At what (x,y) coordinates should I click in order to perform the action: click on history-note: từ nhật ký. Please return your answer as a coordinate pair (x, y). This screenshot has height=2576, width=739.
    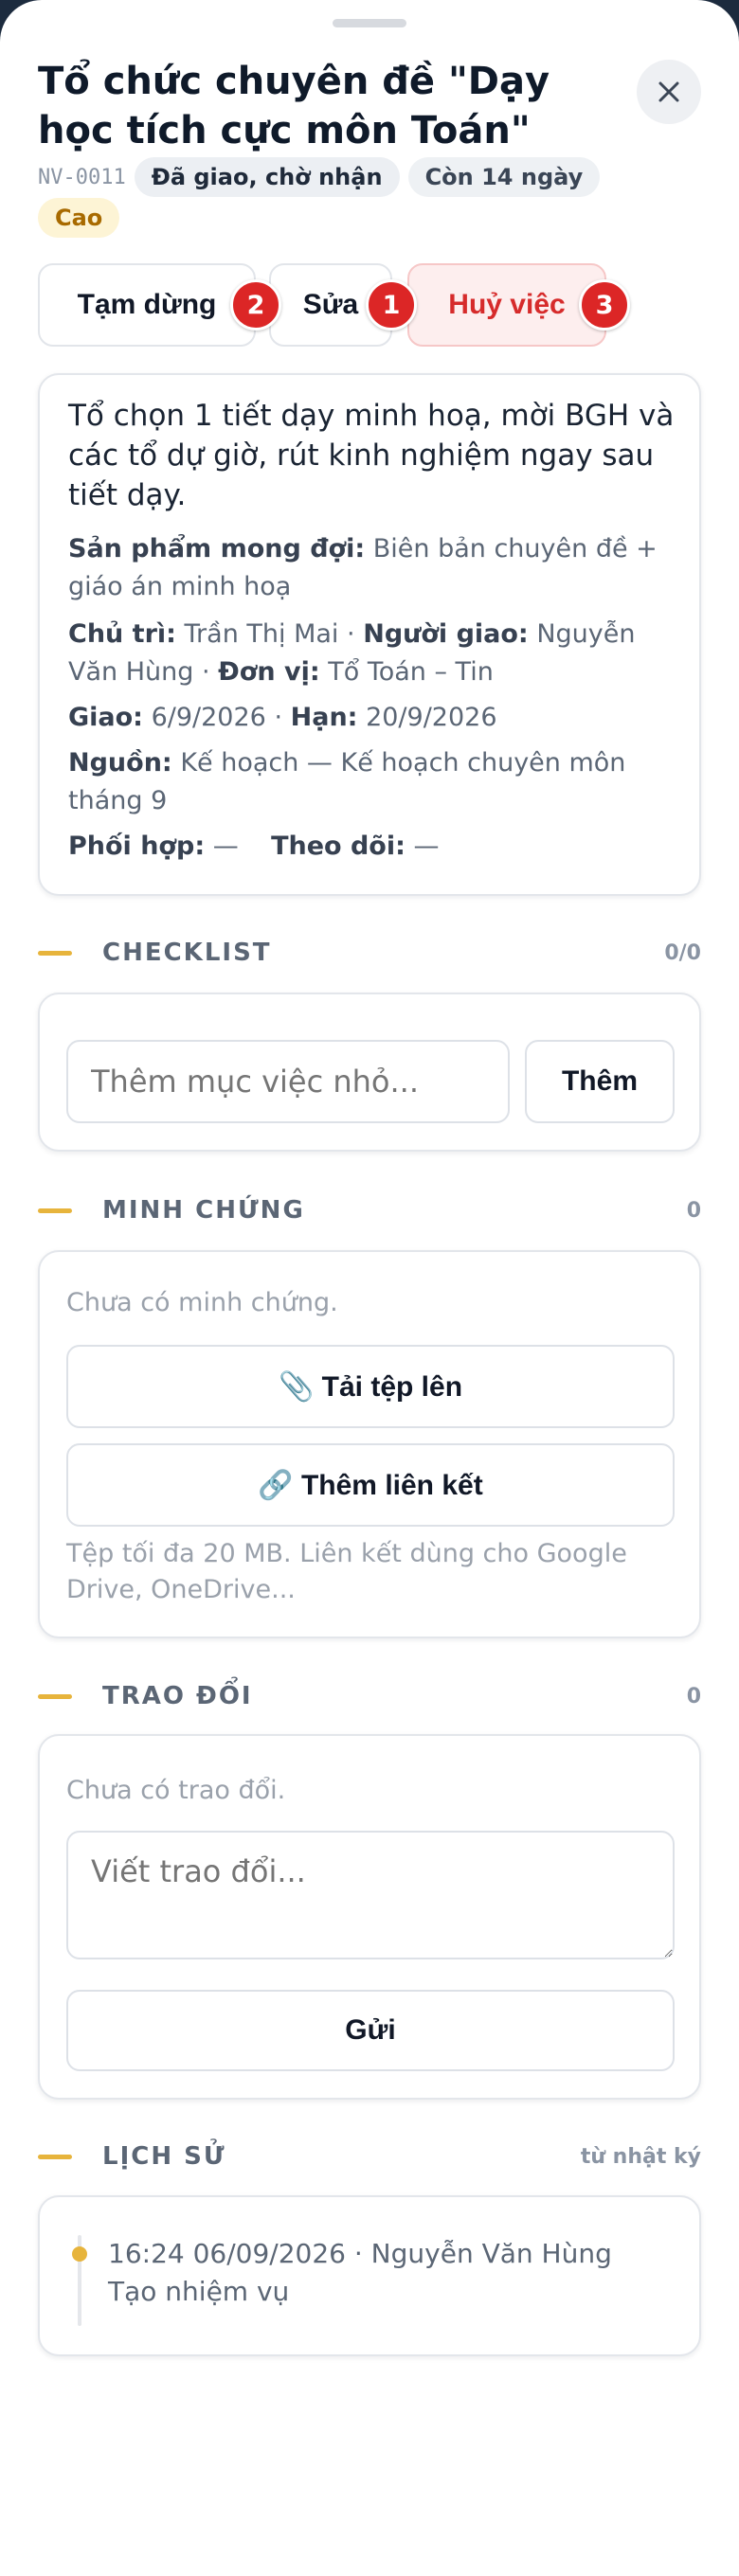
    Looking at the image, I should click on (640, 2156).